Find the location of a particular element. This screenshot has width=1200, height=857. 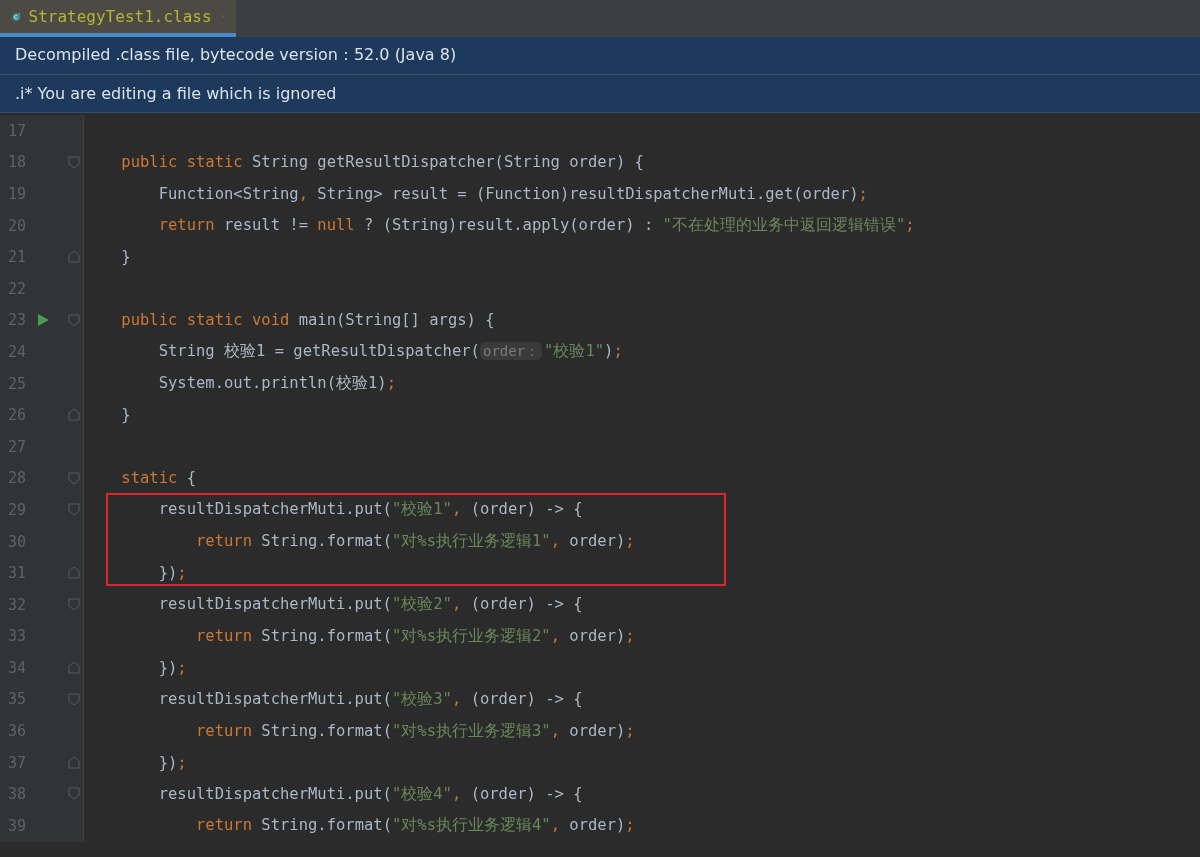

code-line: System.out.println(校验1); is located at coordinates (276, 384).